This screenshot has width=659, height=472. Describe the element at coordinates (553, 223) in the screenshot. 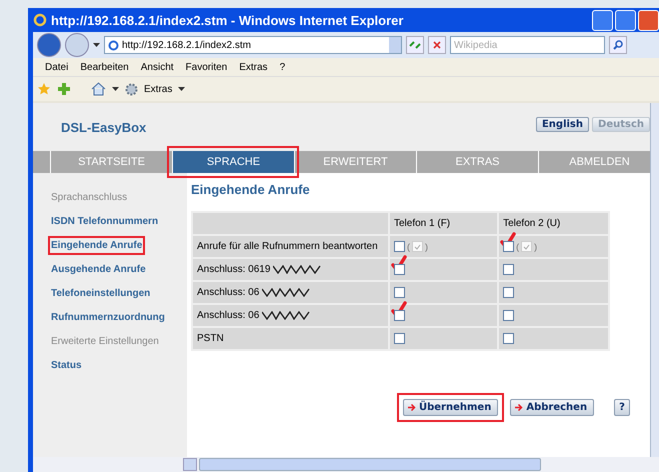

I see `column-header: Telefon 2 (U)` at that location.